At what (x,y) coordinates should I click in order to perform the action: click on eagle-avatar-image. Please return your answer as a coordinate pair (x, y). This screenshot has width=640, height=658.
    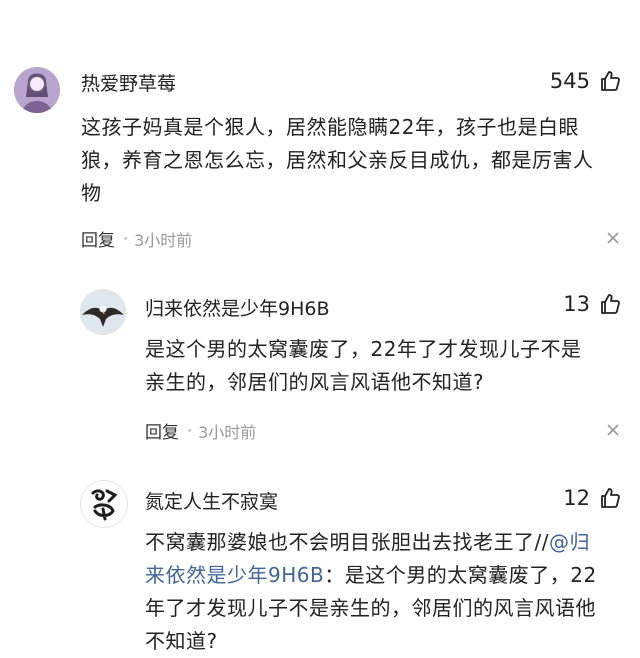
    Looking at the image, I should click on (103, 312).